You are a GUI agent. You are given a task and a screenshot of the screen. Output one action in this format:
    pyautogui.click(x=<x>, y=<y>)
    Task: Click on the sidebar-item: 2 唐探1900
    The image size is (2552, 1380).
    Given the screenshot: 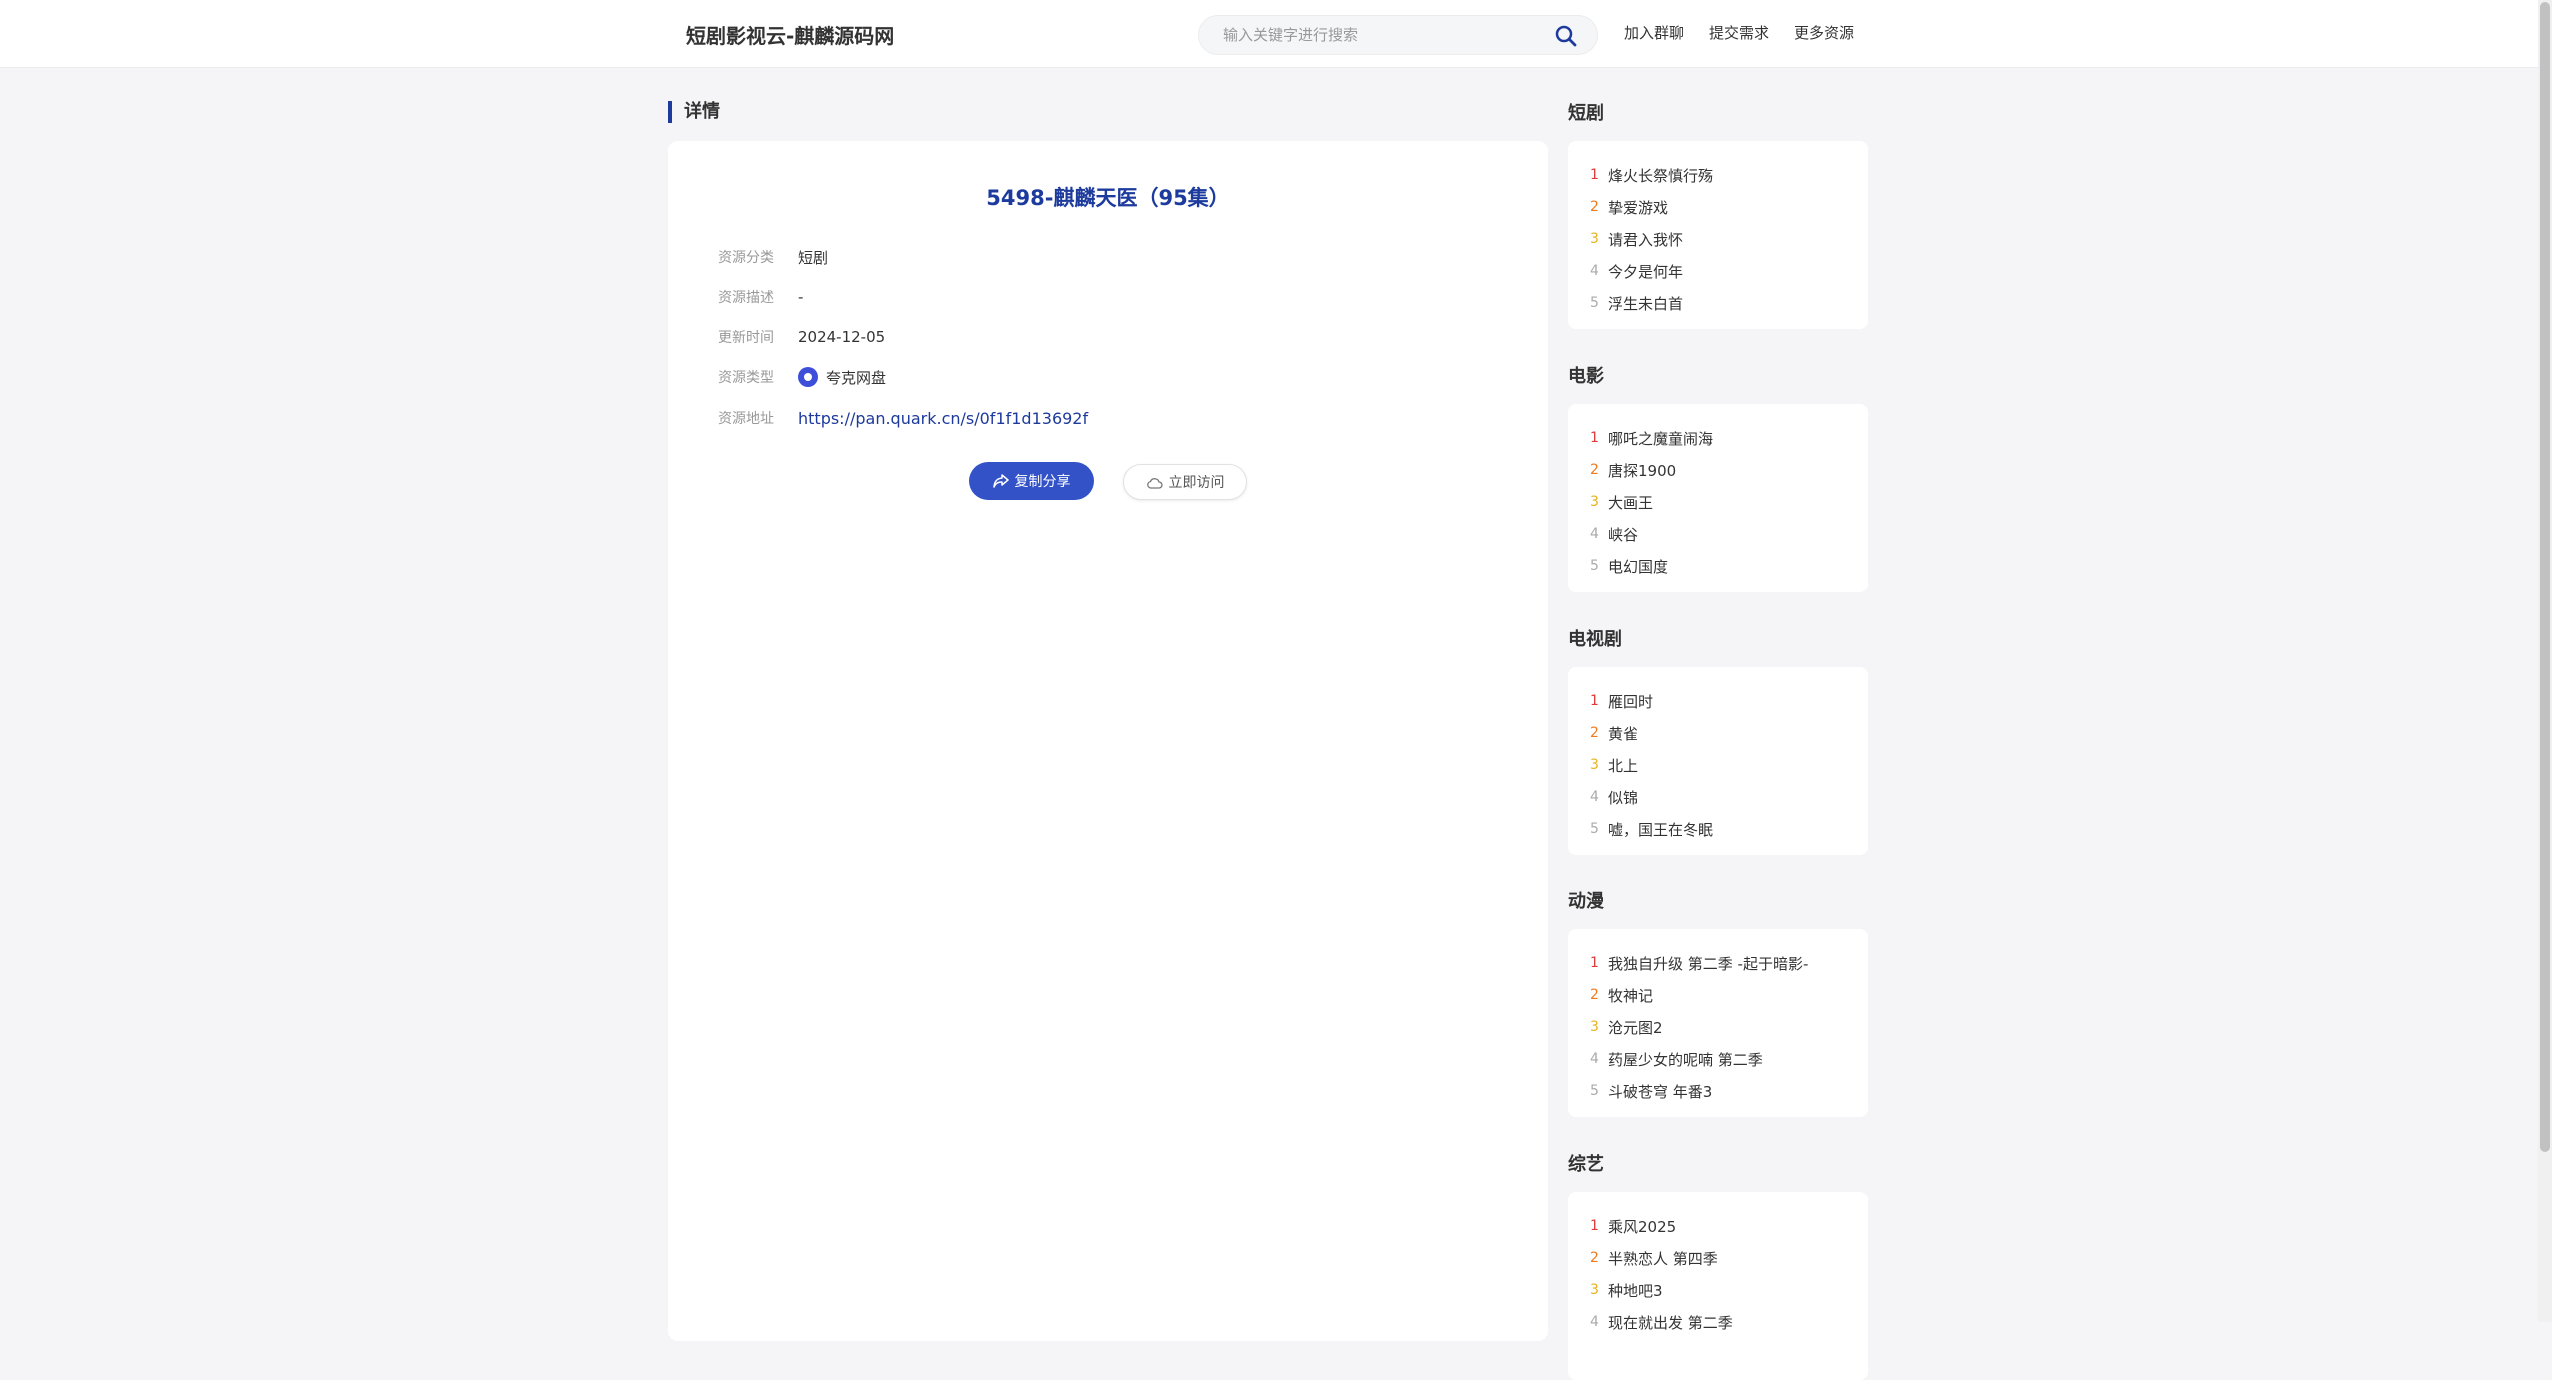 What is the action you would take?
    pyautogui.click(x=1718, y=470)
    